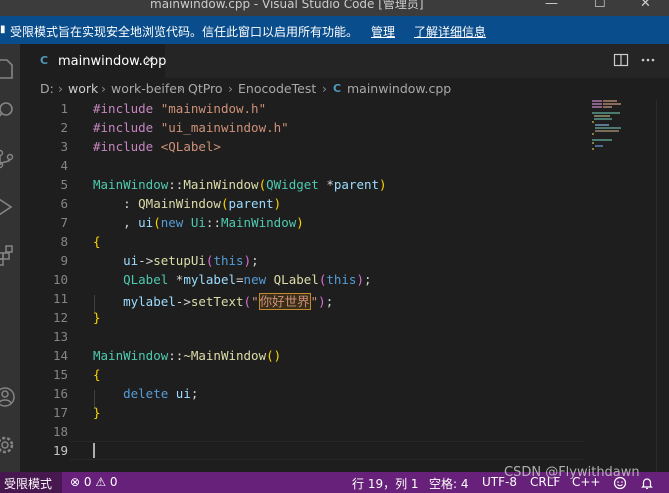 Image resolution: width=669 pixels, height=493 pixels. I want to click on restricted-mode-indicator: 受限模式, so click(31, 482).